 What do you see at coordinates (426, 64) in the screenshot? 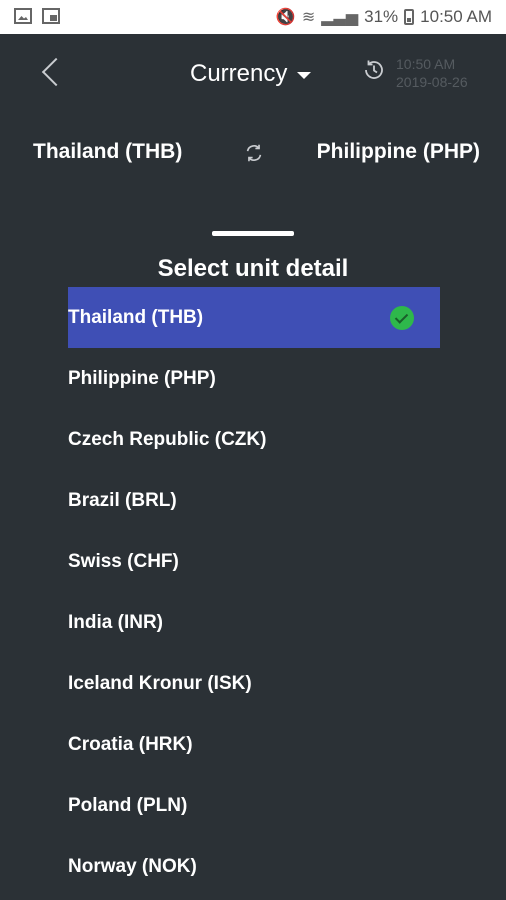
I see `last-updated-time: 10:50 AM` at bounding box center [426, 64].